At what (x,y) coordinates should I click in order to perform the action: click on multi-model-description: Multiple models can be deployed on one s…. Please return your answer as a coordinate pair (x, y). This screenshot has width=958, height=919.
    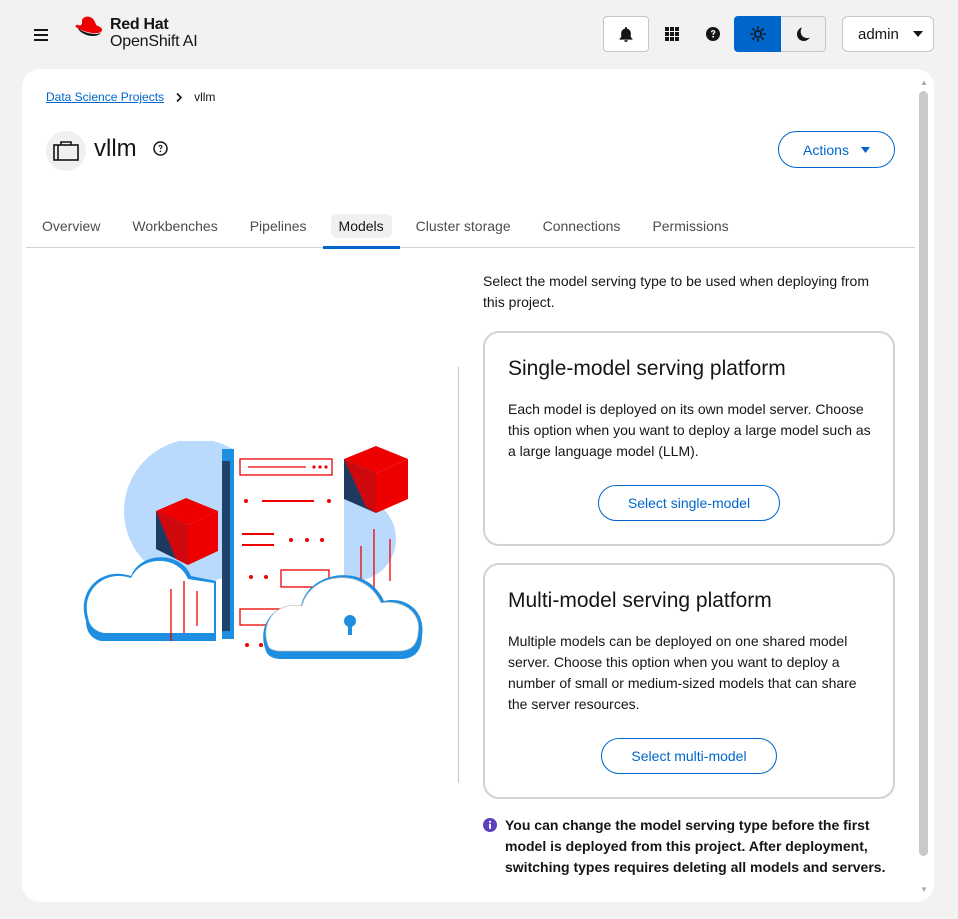
    Looking at the image, I should click on (682, 672).